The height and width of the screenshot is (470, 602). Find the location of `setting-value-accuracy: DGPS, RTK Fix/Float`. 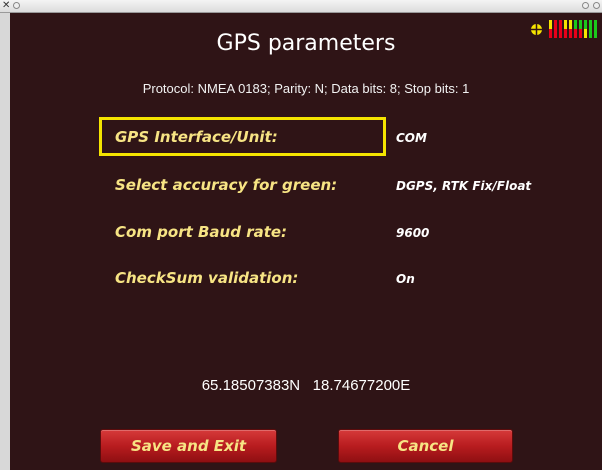

setting-value-accuracy: DGPS, RTK Fix/Float is located at coordinates (463, 186).